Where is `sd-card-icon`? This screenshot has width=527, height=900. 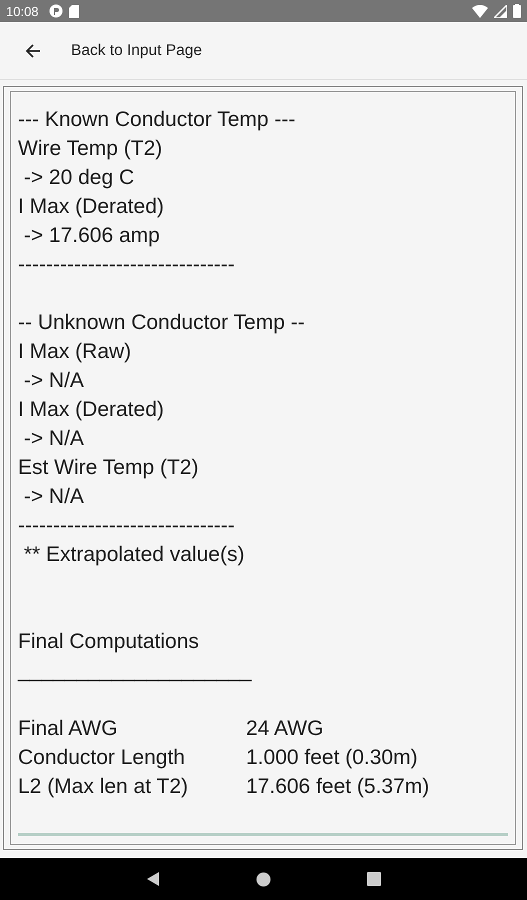
sd-card-icon is located at coordinates (73, 11).